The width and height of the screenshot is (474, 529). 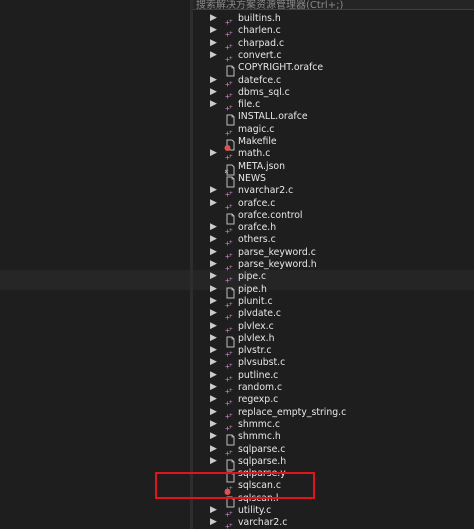 What do you see at coordinates (333, 512) in the screenshot?
I see `tree-item: ▶ + + utility.c` at bounding box center [333, 512].